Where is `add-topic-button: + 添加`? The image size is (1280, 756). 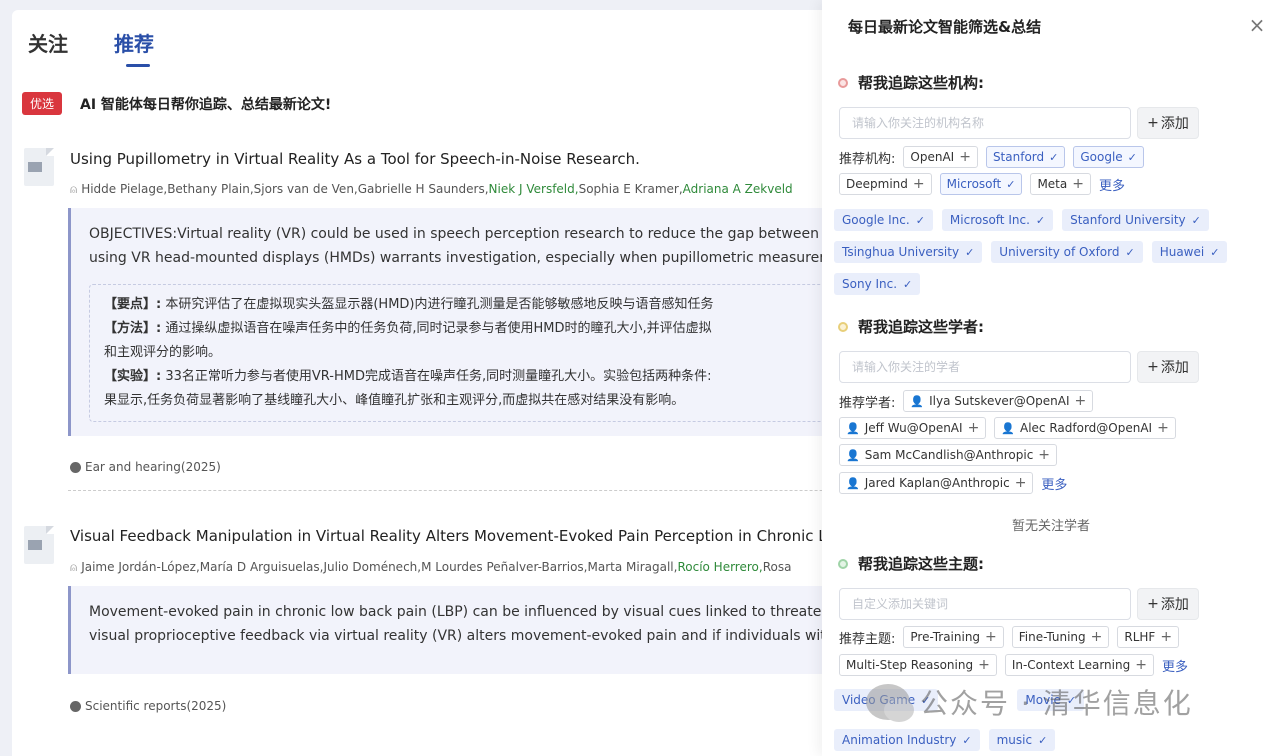 add-topic-button: + 添加 is located at coordinates (1168, 604).